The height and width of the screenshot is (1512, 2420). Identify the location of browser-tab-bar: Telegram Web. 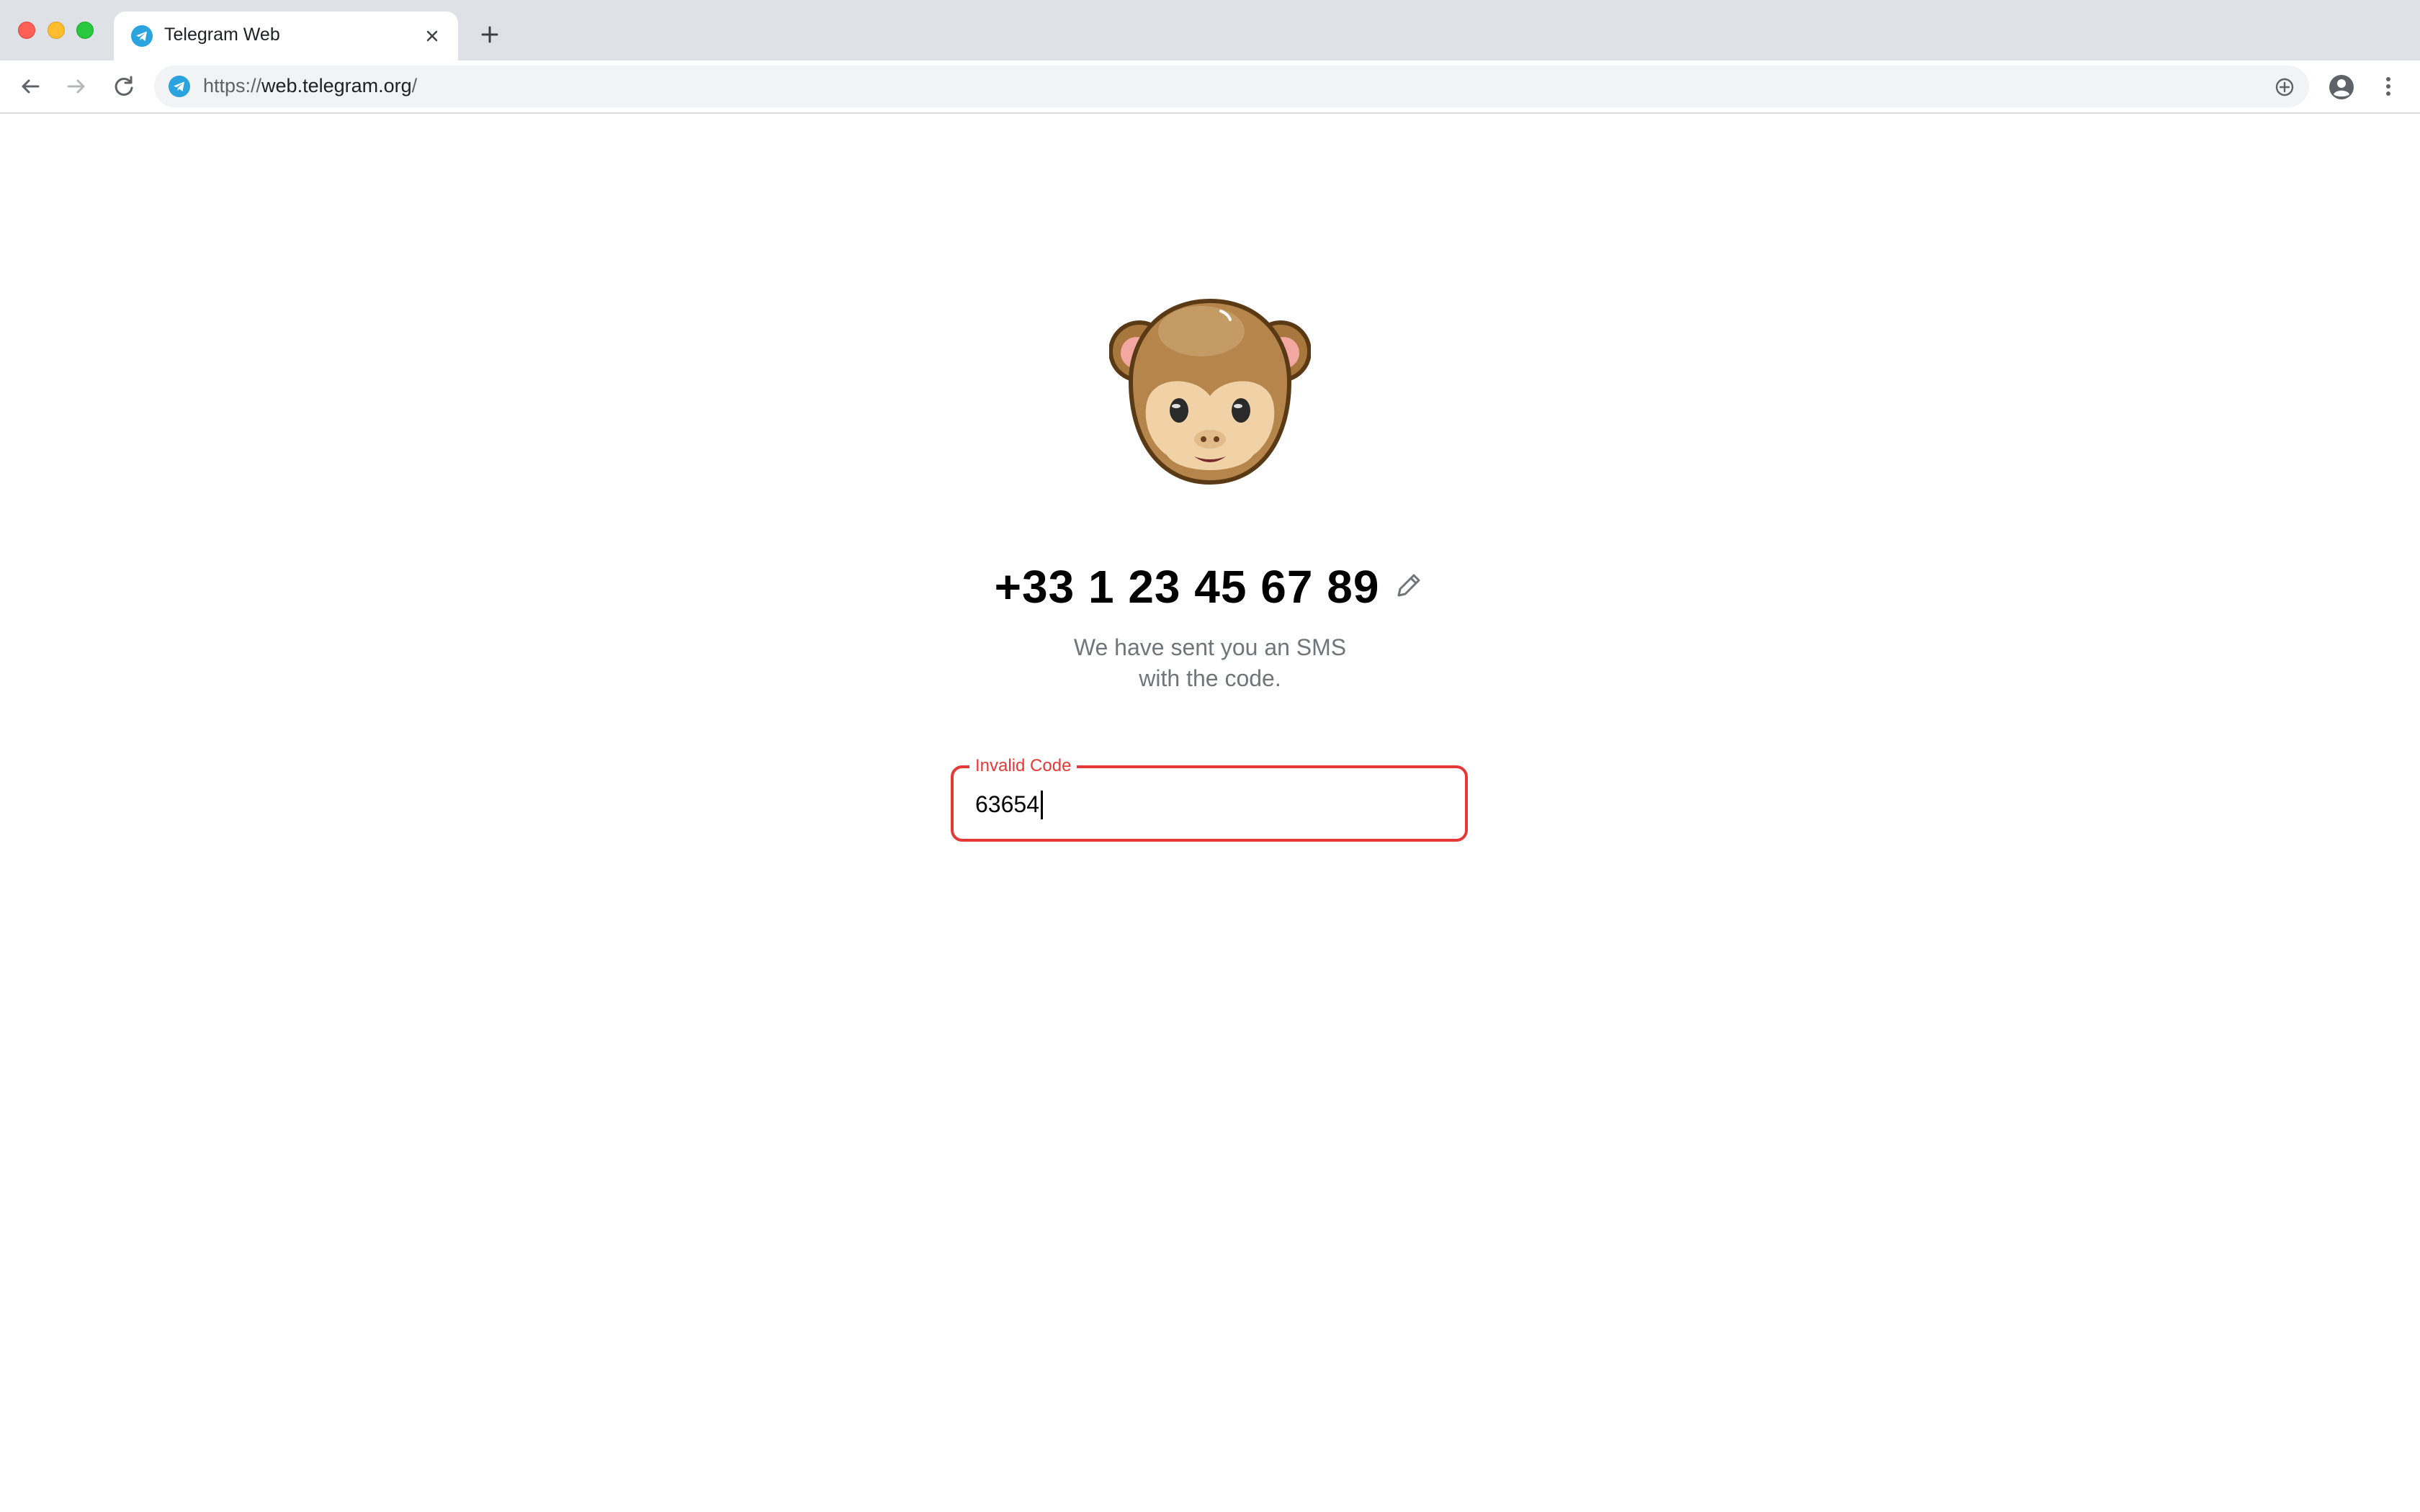
(1210, 30).